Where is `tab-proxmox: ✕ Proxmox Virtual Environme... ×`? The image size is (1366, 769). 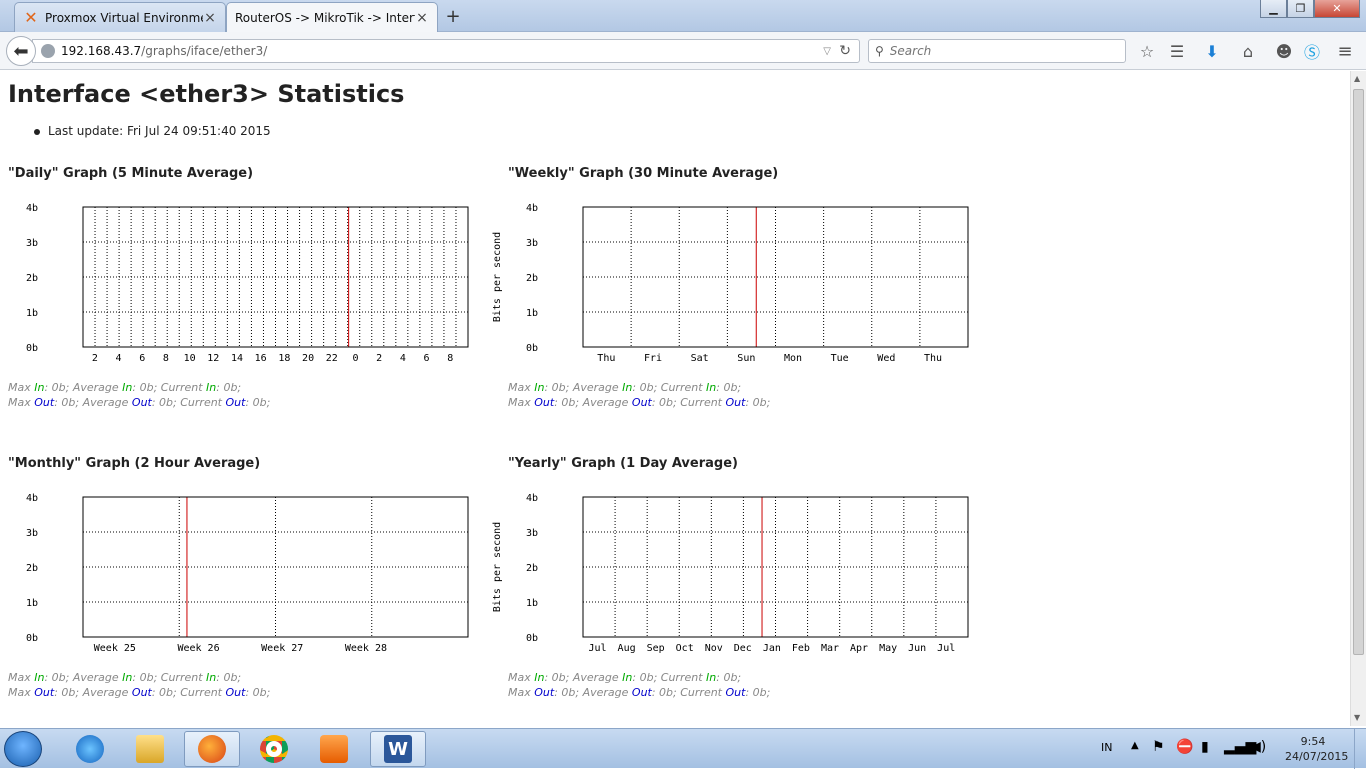 tab-proxmox: ✕ Proxmox Virtual Environme... × is located at coordinates (120, 17).